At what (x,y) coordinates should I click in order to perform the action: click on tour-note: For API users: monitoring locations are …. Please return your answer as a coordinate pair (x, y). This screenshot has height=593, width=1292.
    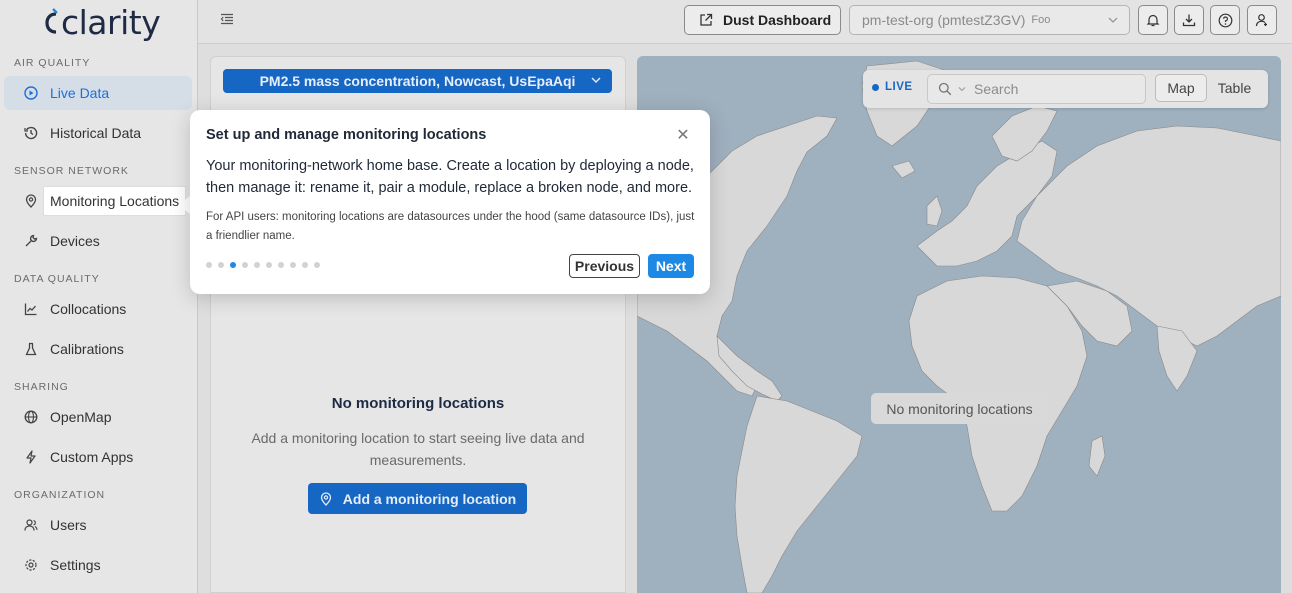
    Looking at the image, I should click on (450, 226).